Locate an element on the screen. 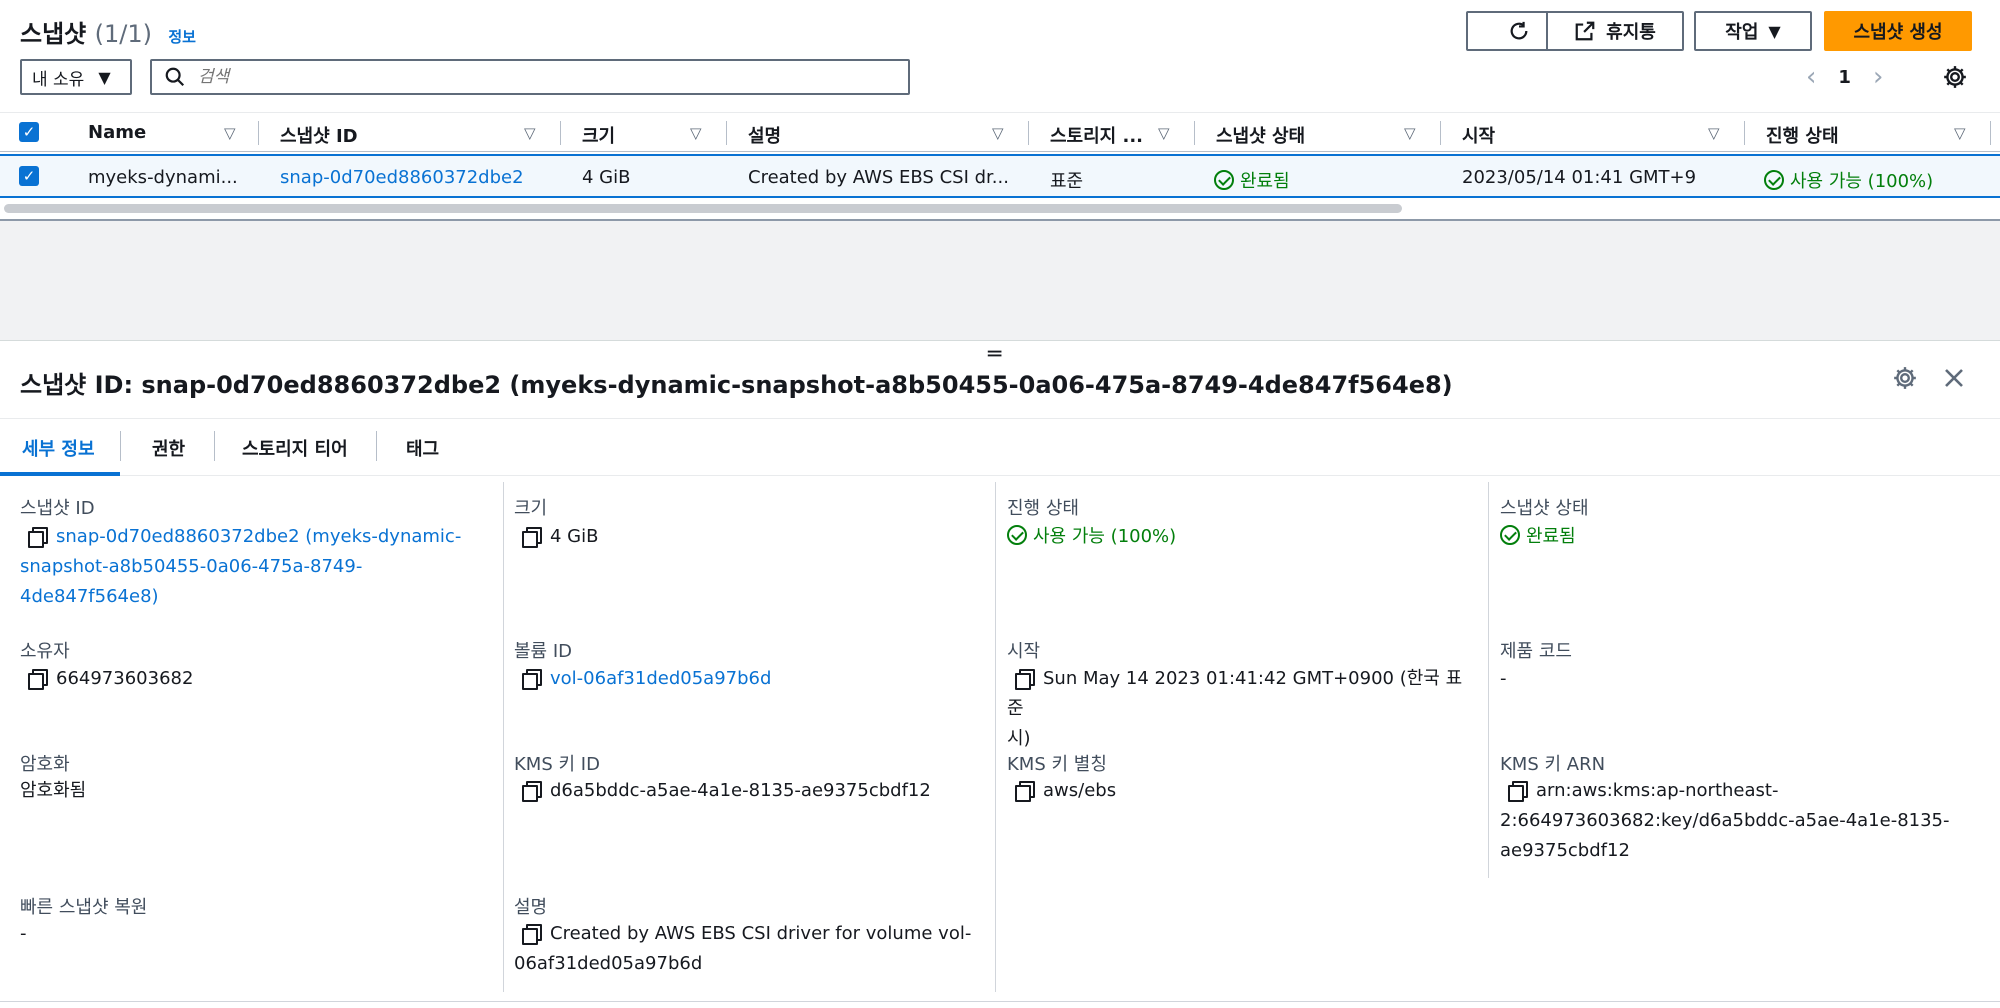  encryption-value: 암호화됨 is located at coordinates (53, 790).